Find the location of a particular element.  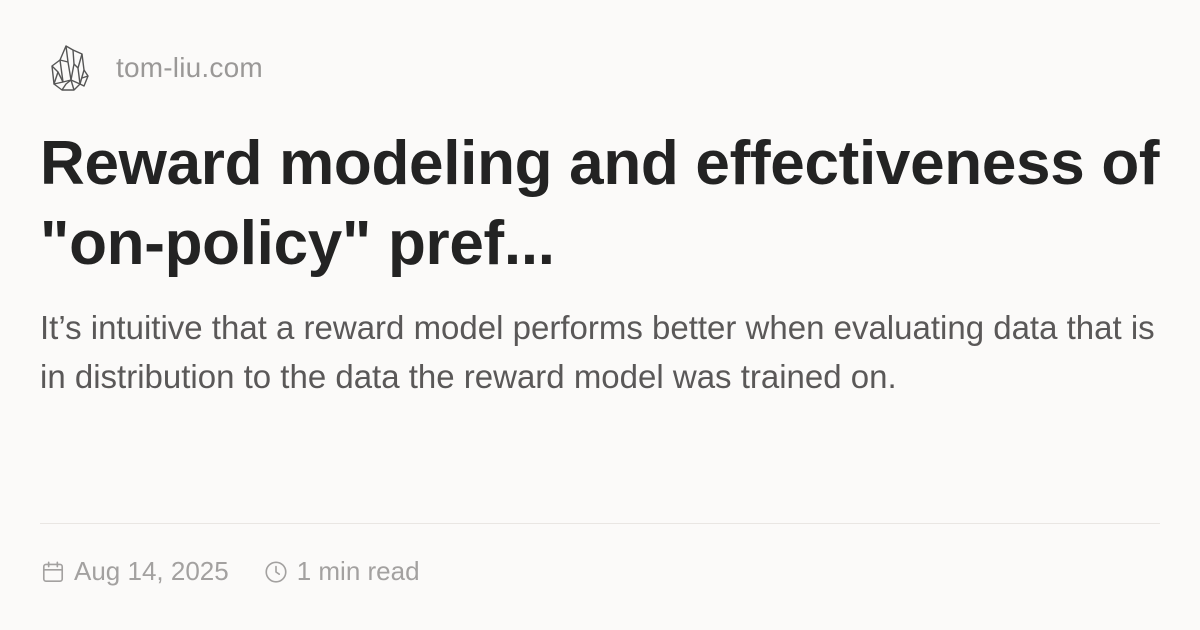

crystal-logo-icon is located at coordinates (68, 68).